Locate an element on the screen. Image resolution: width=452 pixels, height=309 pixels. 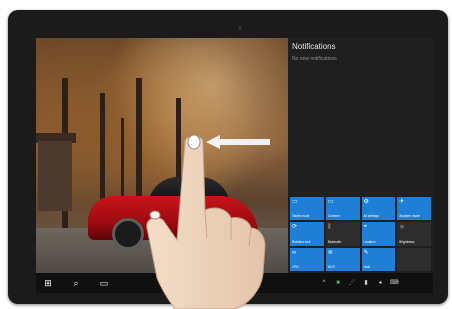
quick-action-label: Location is located at coordinates (369, 241).